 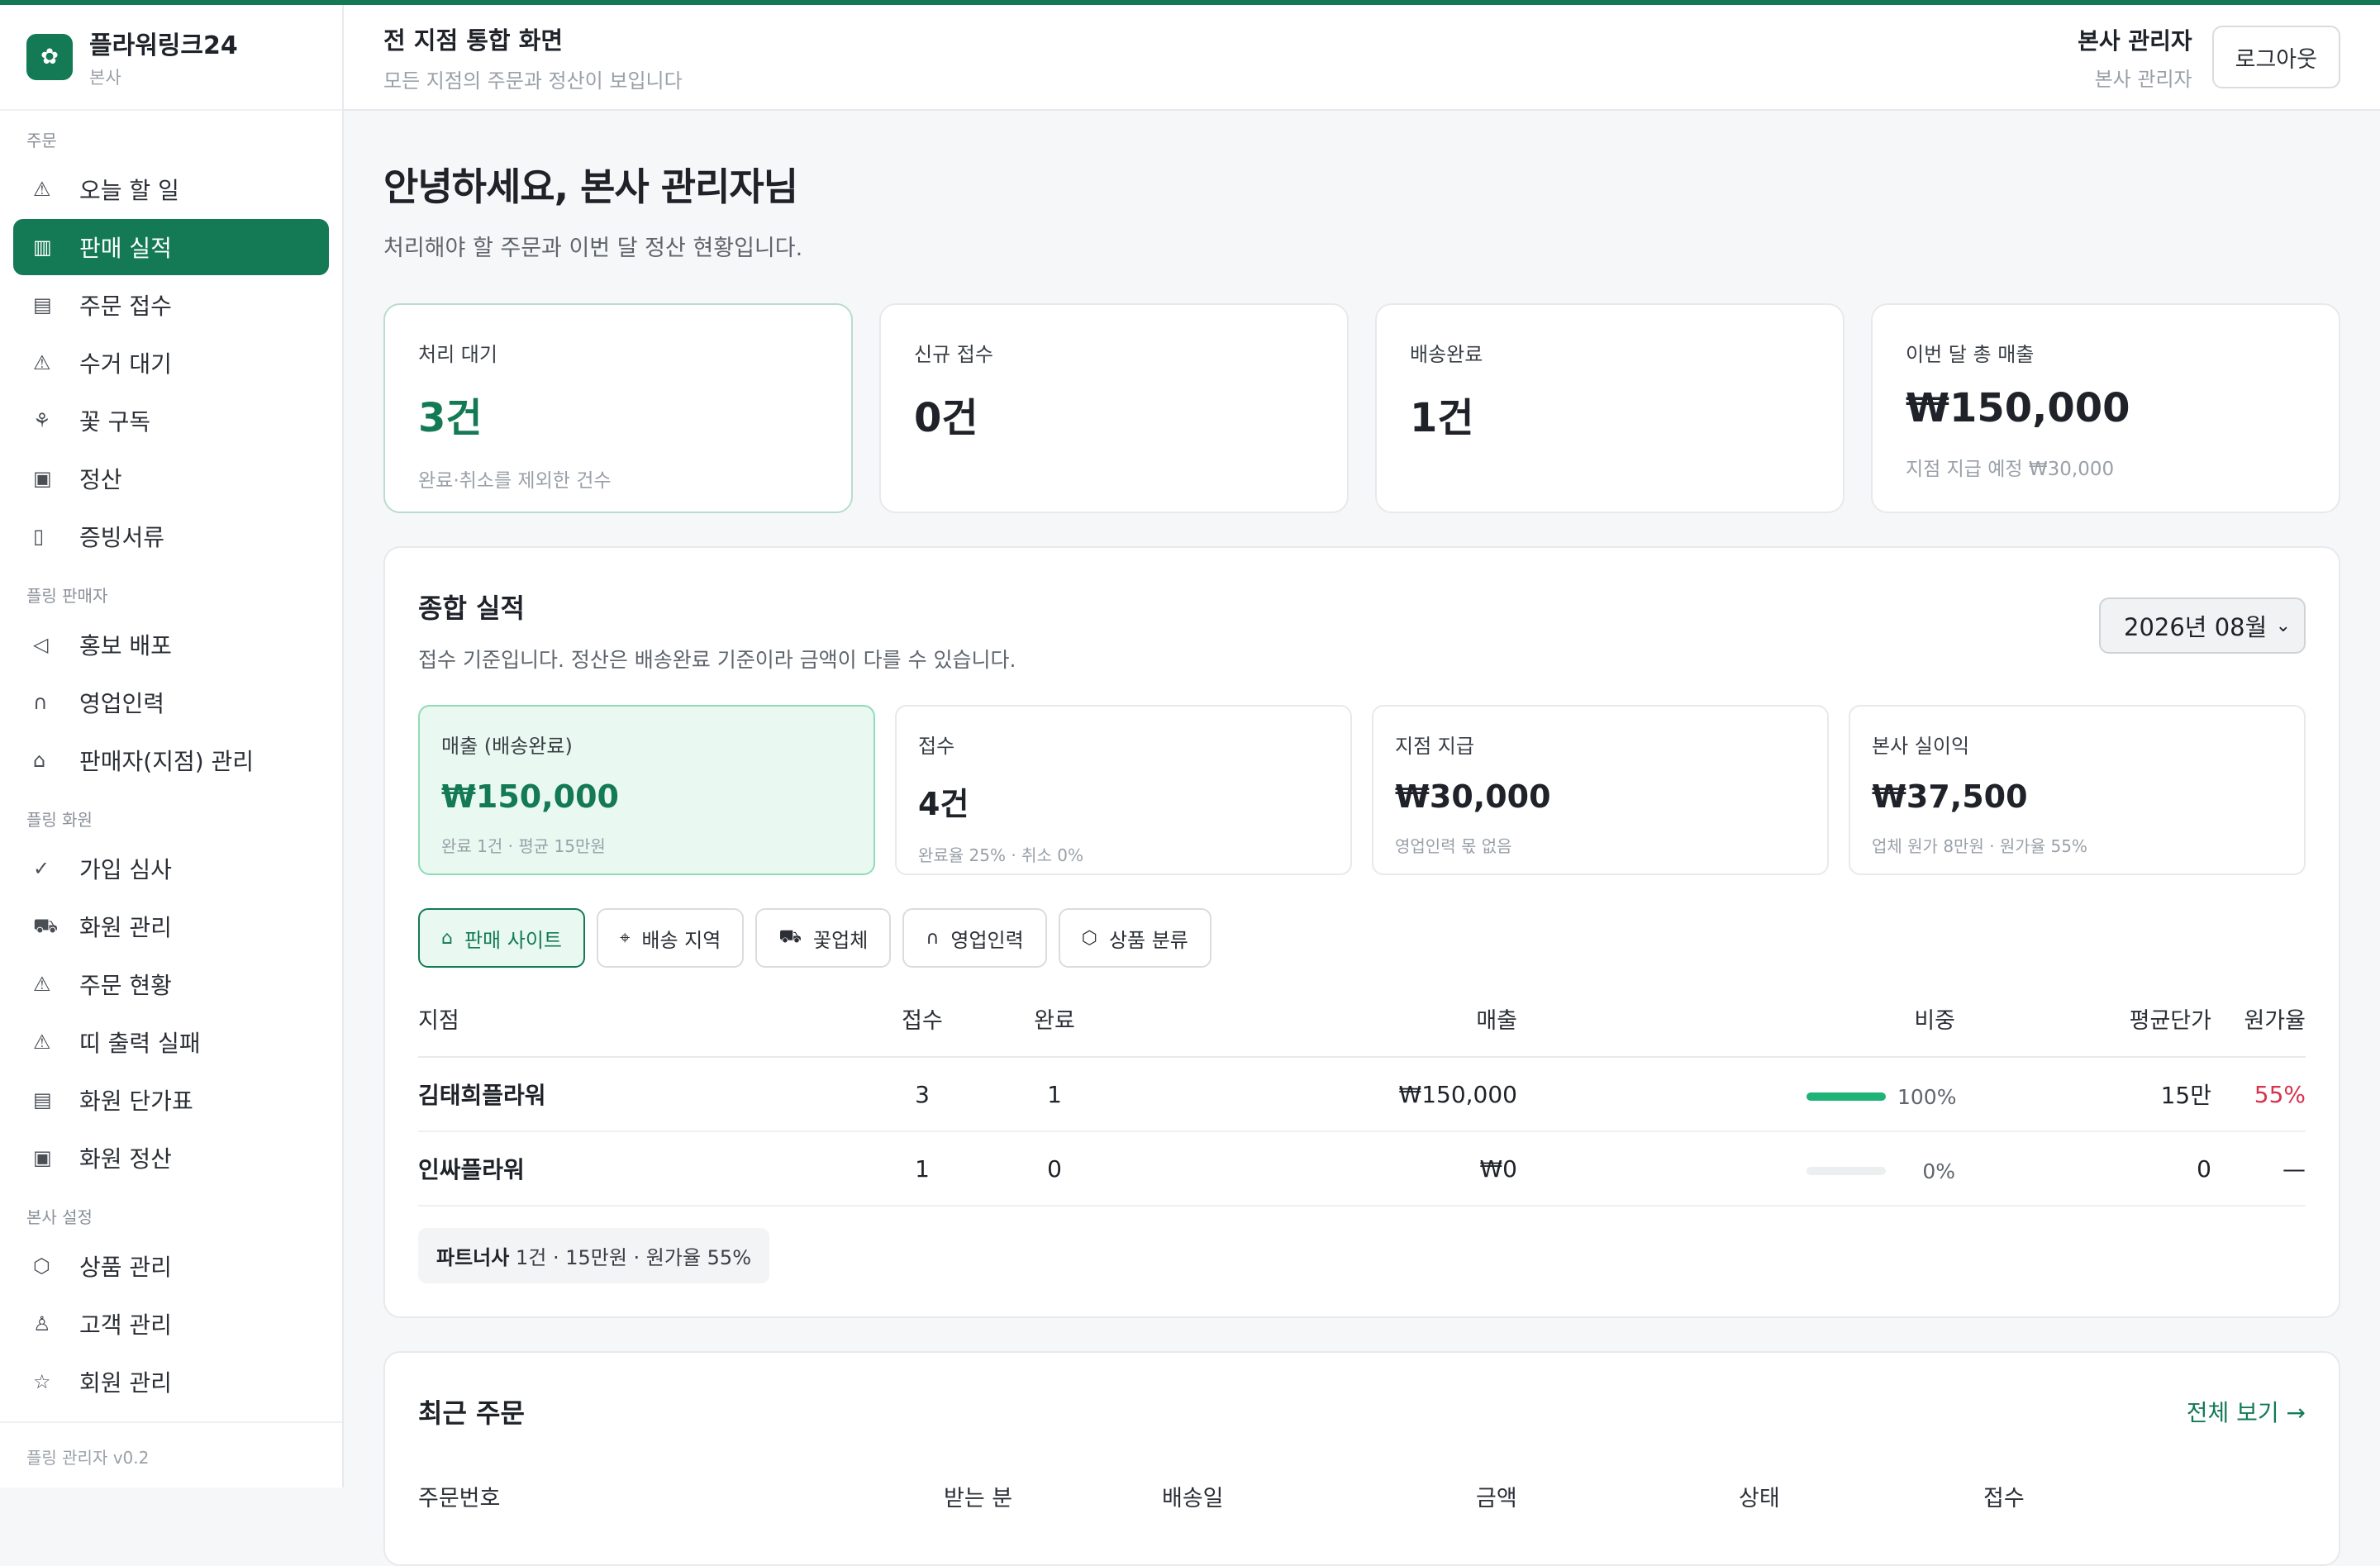 What do you see at coordinates (171, 421) in the screenshot?
I see `sidebar-item-flower-subscription: ⚘ 꽃 구독` at bounding box center [171, 421].